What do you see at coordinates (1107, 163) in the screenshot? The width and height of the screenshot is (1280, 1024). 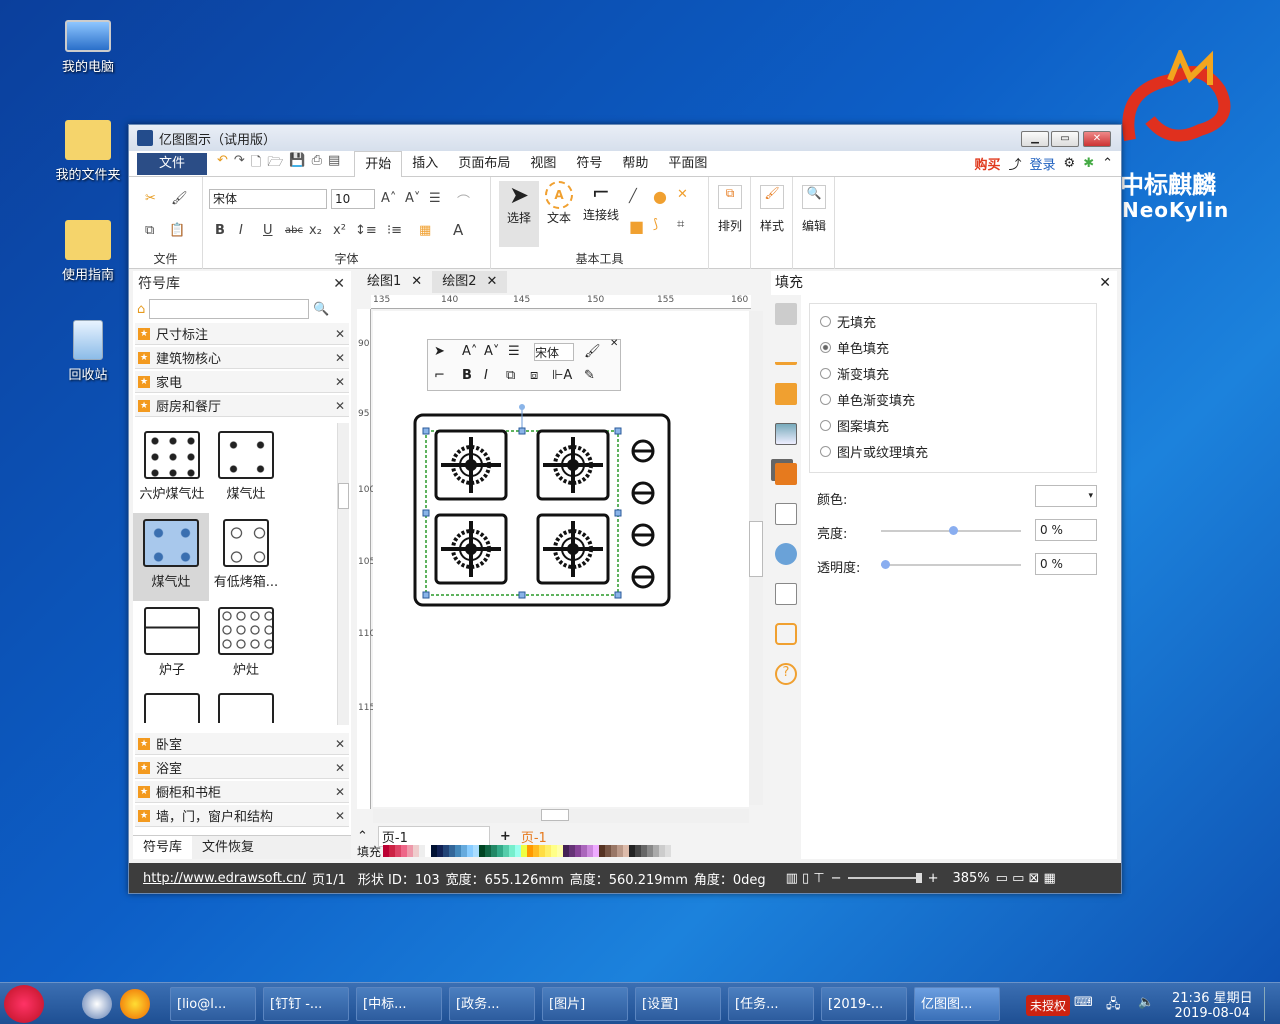 I see `collapse-ribbon-icon: ⌃` at bounding box center [1107, 163].